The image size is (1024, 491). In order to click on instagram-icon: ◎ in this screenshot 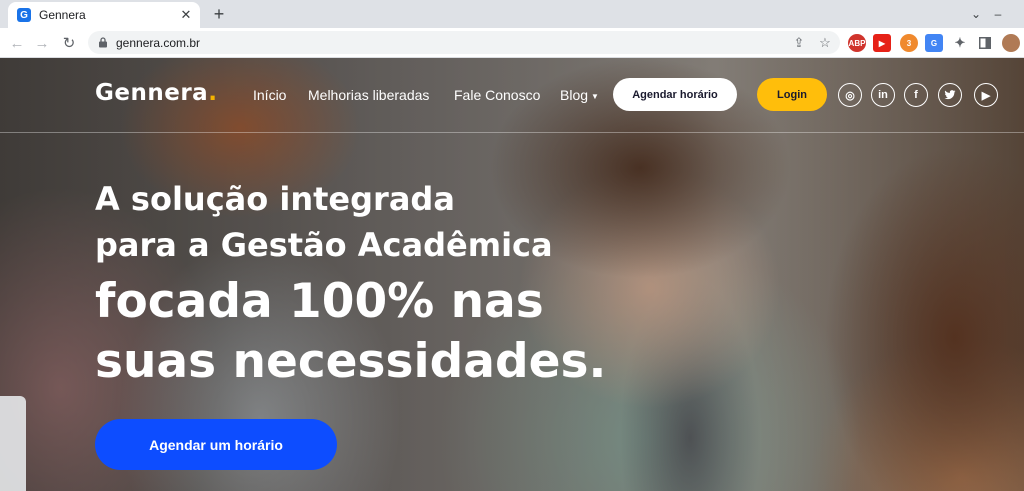, I will do `click(850, 95)`.